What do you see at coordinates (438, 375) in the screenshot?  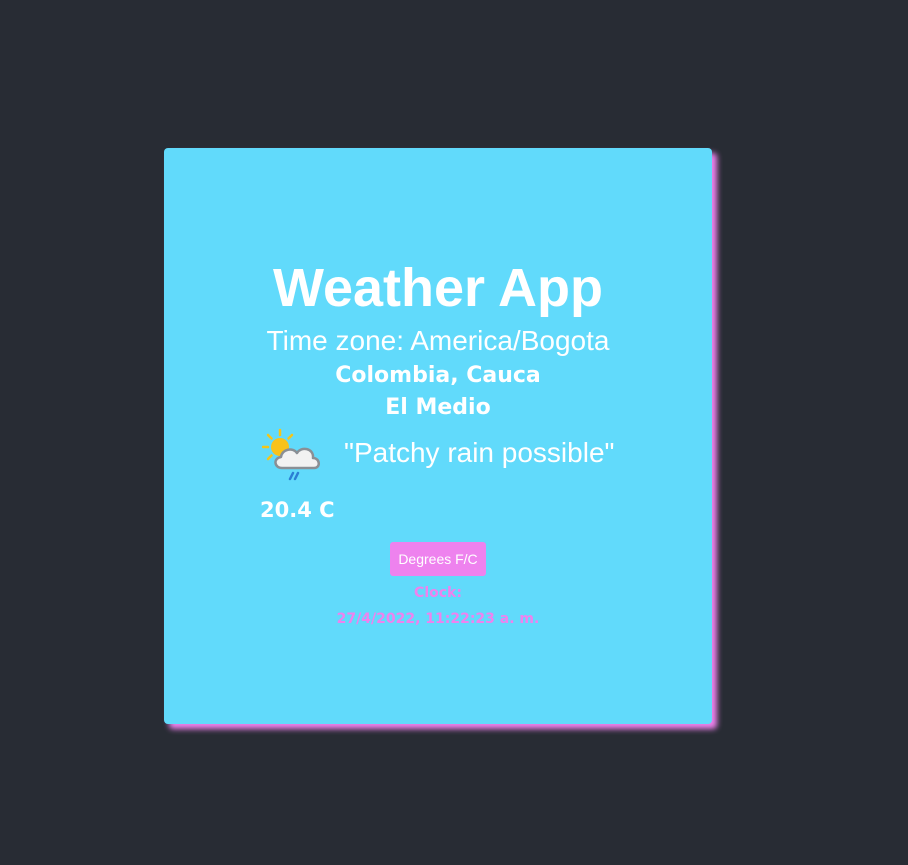 I see `region-text: Colombia, Cauca` at bounding box center [438, 375].